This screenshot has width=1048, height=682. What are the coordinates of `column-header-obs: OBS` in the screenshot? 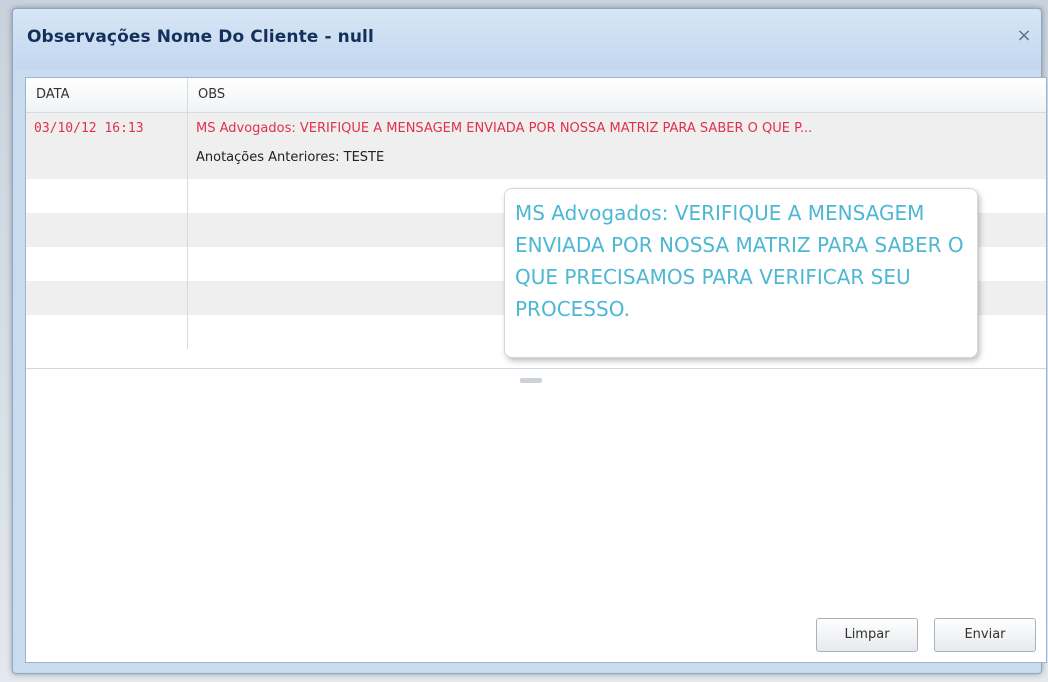 It's located at (617, 95).